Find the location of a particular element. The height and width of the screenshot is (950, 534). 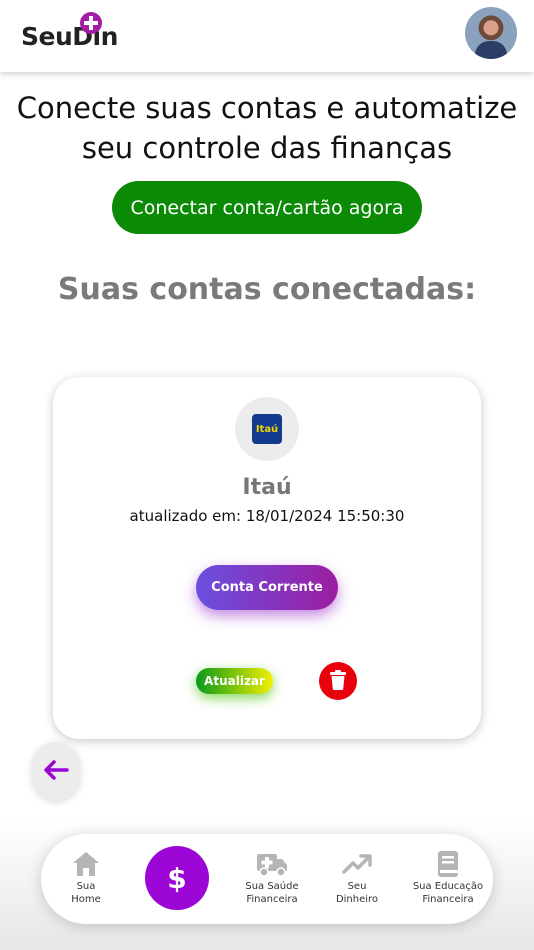

nav-label-your-money: Seu Dinheiro is located at coordinates (357, 893).